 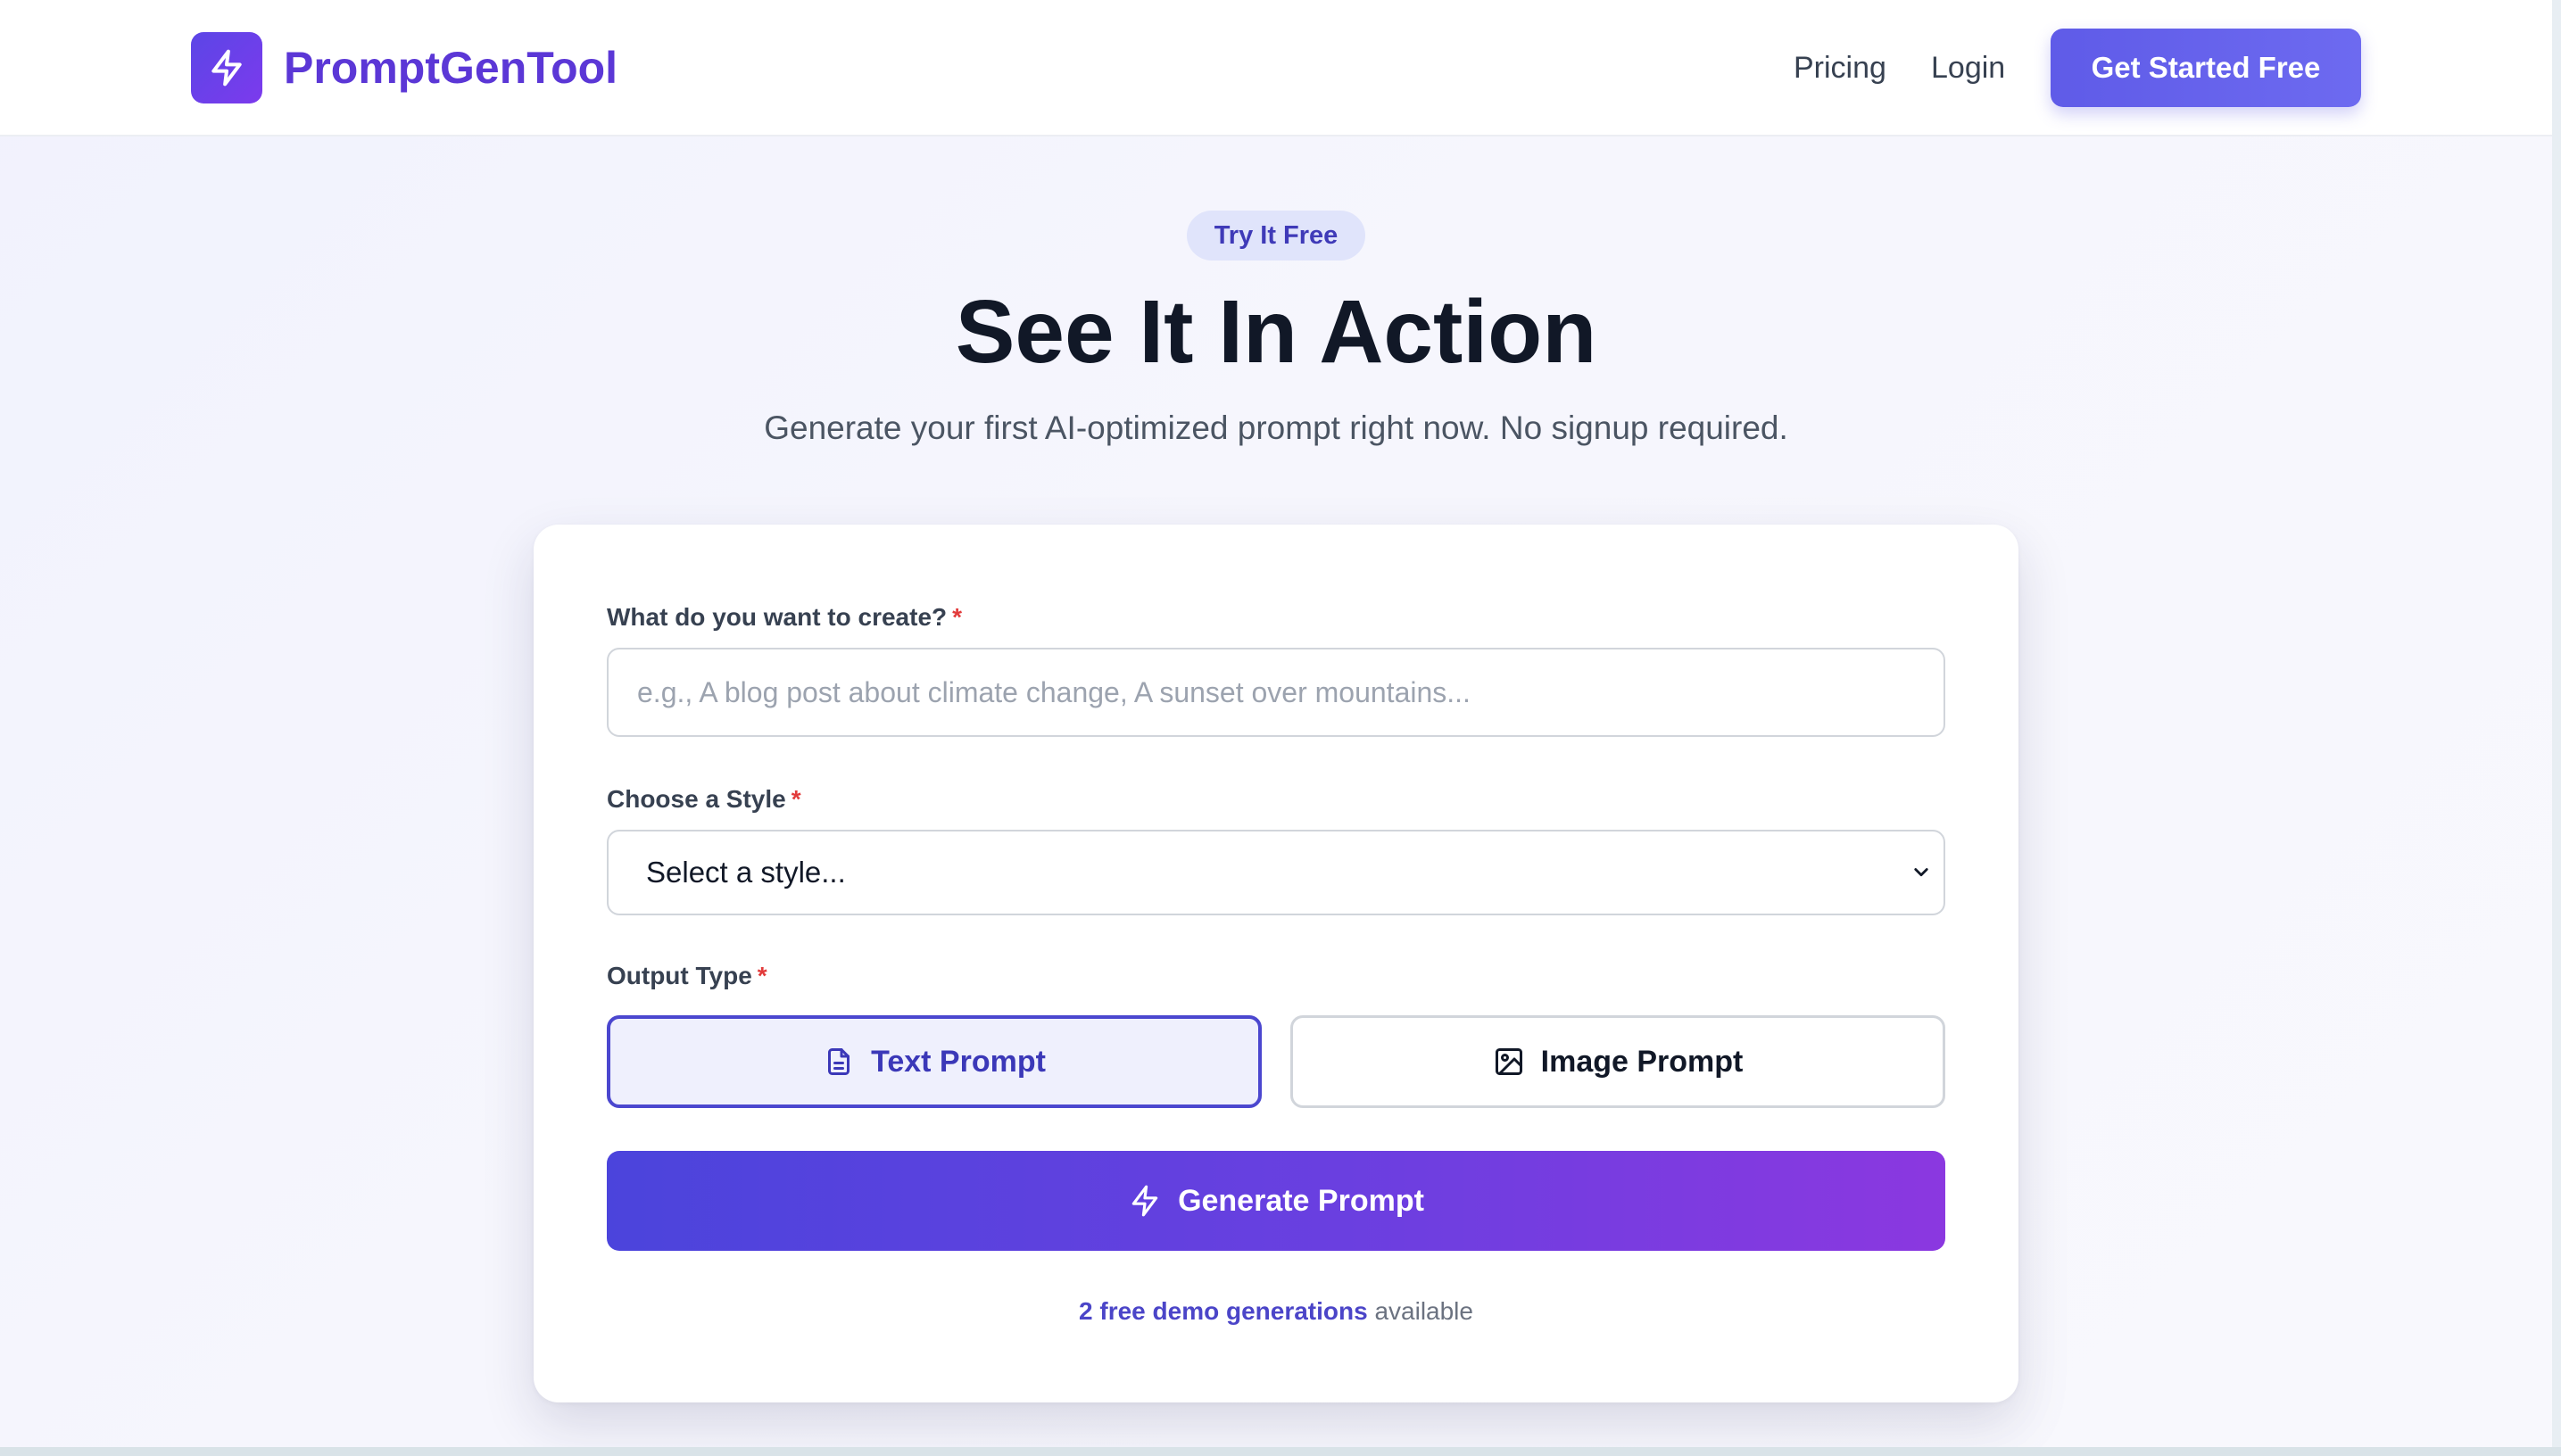 I want to click on style-field-label: Choose a Style *, so click(x=704, y=799).